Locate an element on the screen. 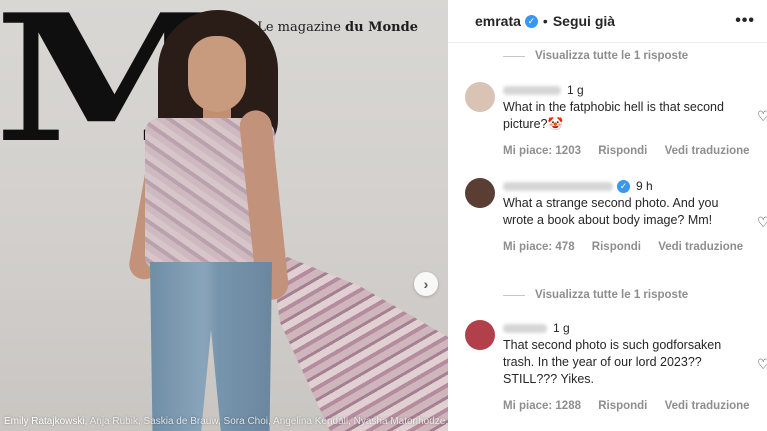 The image size is (767, 431). jeans is located at coordinates (211, 346).